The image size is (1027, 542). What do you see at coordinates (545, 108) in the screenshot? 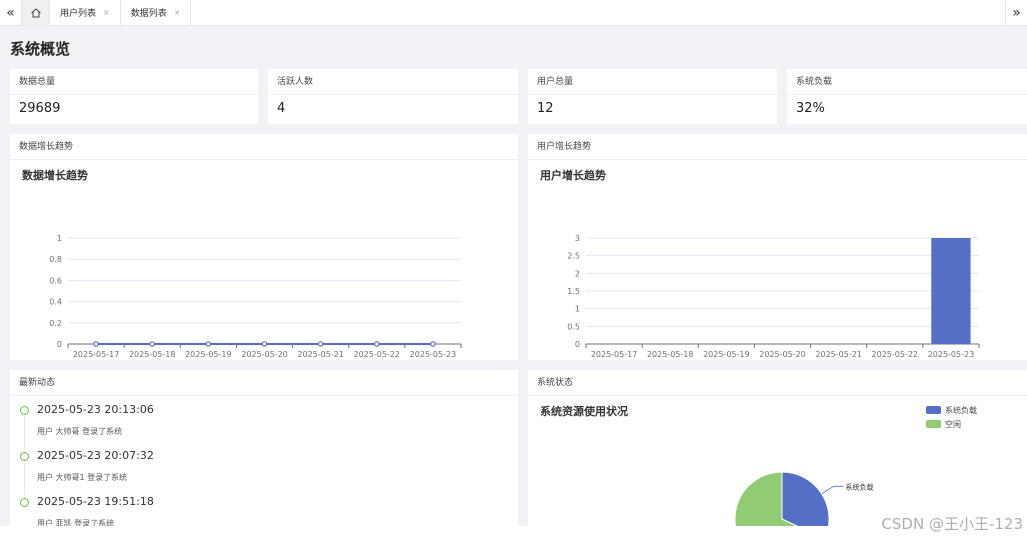
I see `stat-value: 12` at bounding box center [545, 108].